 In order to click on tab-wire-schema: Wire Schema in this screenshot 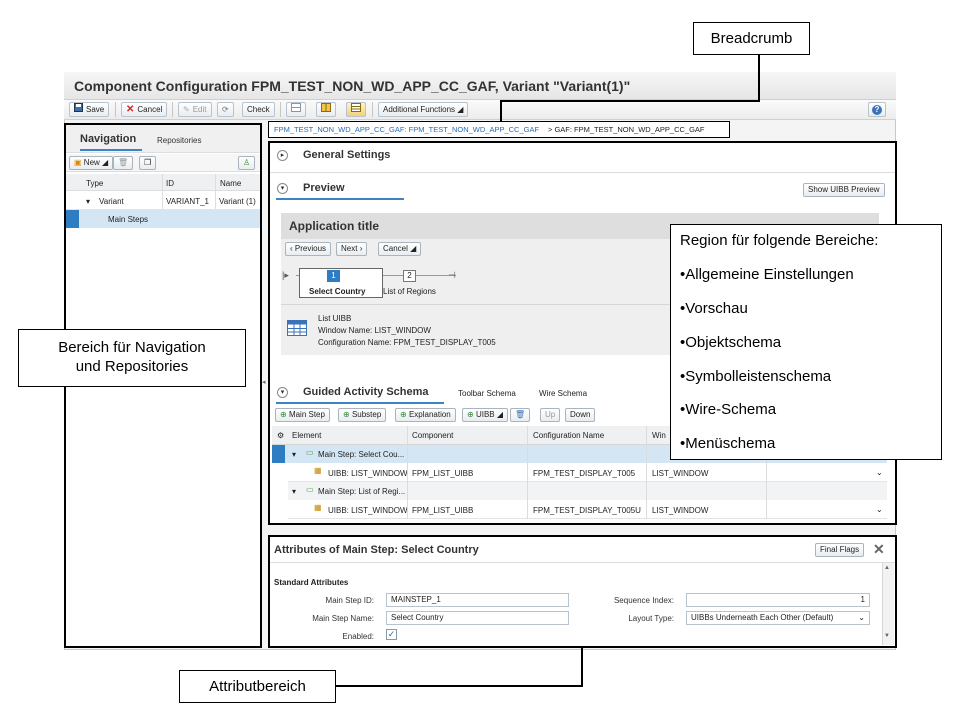, I will do `click(563, 393)`.